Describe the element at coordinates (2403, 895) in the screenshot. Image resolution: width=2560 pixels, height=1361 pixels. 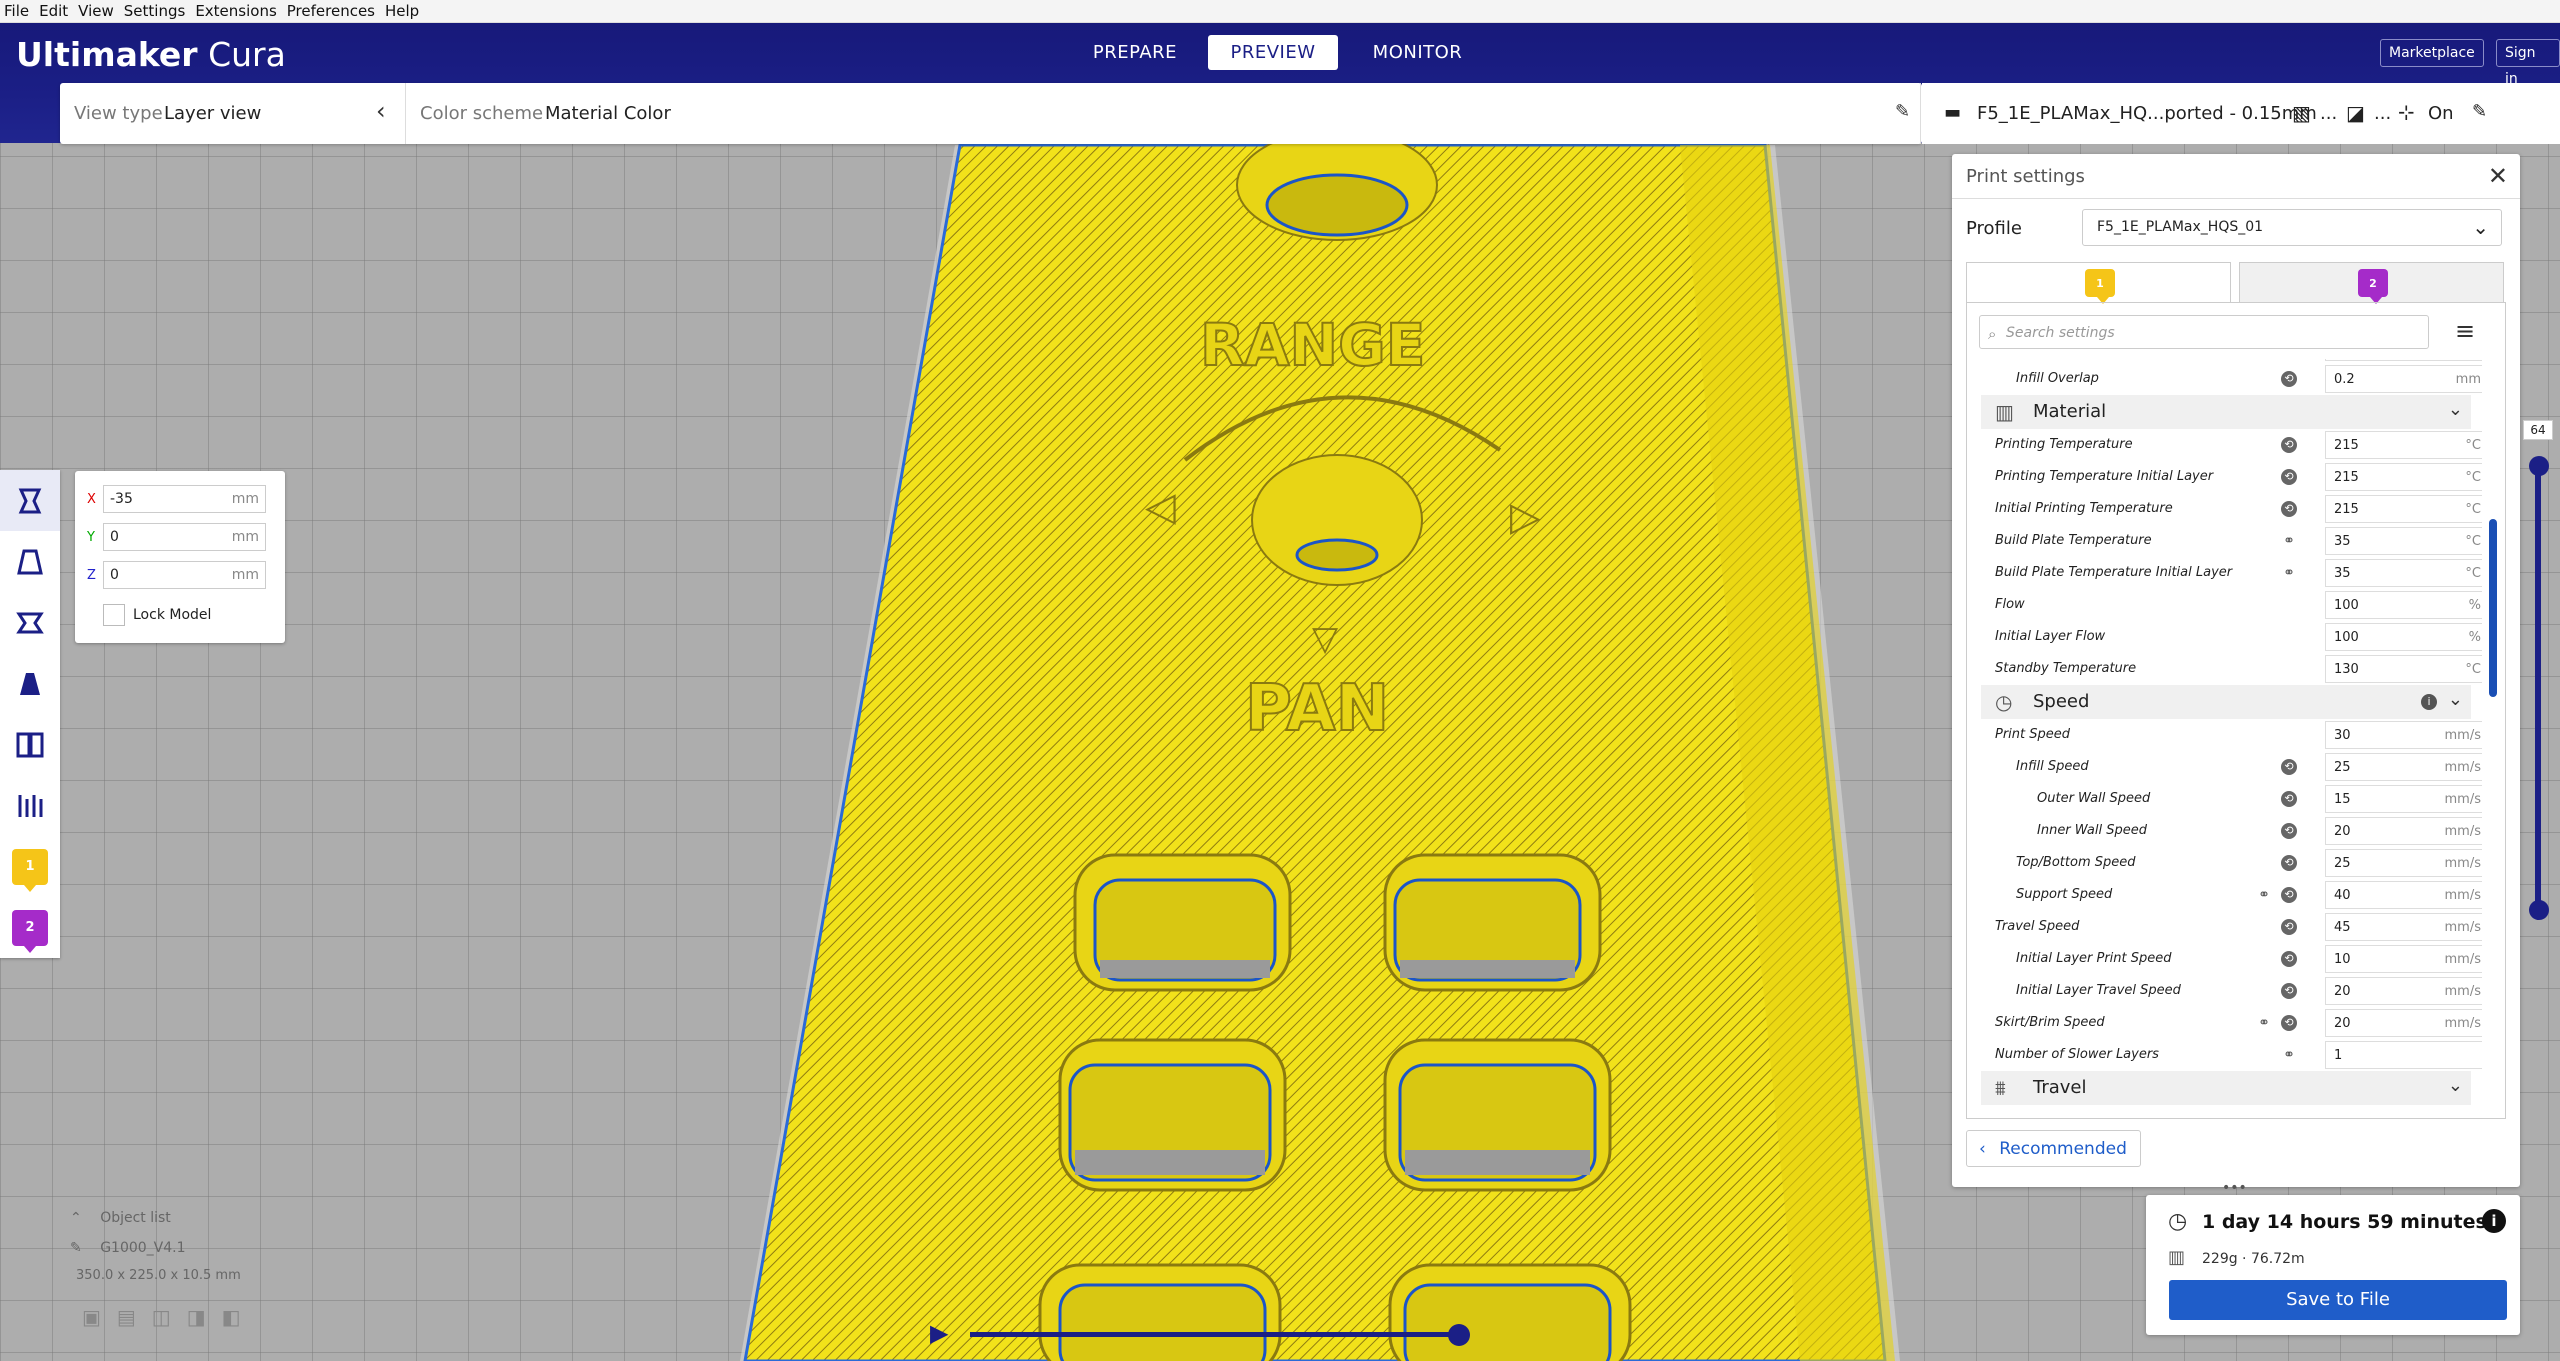
I see `setting-value-field: 40 mm/s` at that location.